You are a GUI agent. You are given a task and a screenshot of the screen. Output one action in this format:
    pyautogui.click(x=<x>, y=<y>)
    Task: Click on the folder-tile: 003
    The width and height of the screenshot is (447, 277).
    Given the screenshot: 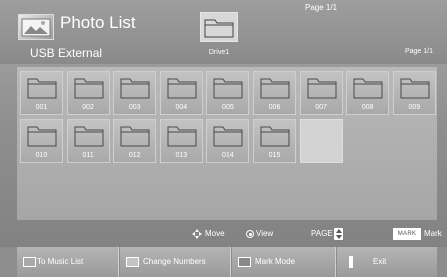 What is the action you would take?
    pyautogui.click(x=135, y=93)
    